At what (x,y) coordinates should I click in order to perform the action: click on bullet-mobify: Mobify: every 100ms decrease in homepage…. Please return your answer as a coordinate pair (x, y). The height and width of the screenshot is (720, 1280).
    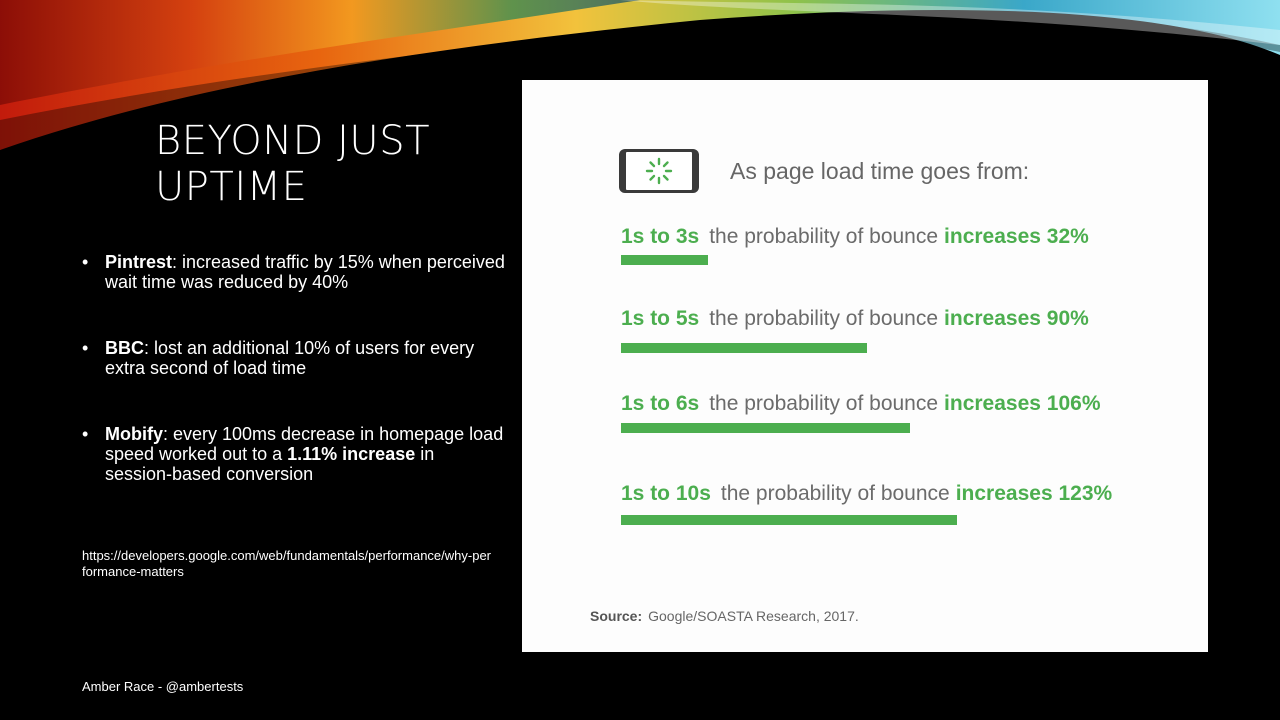
    Looking at the image, I should click on (293, 454).